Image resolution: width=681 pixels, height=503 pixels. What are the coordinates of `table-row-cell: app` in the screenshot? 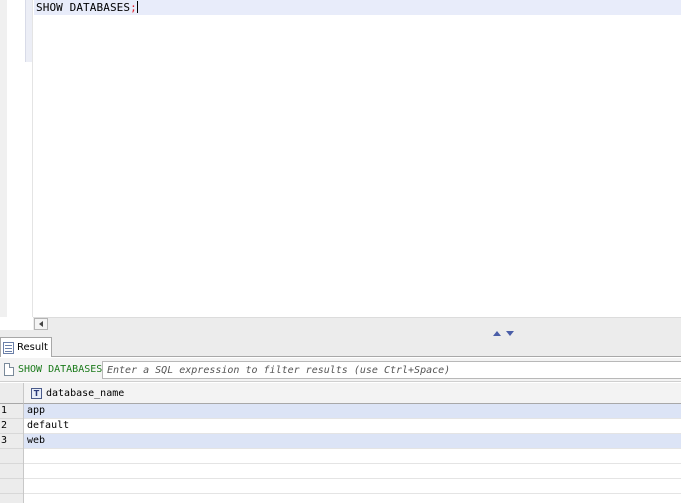 It's located at (352, 411).